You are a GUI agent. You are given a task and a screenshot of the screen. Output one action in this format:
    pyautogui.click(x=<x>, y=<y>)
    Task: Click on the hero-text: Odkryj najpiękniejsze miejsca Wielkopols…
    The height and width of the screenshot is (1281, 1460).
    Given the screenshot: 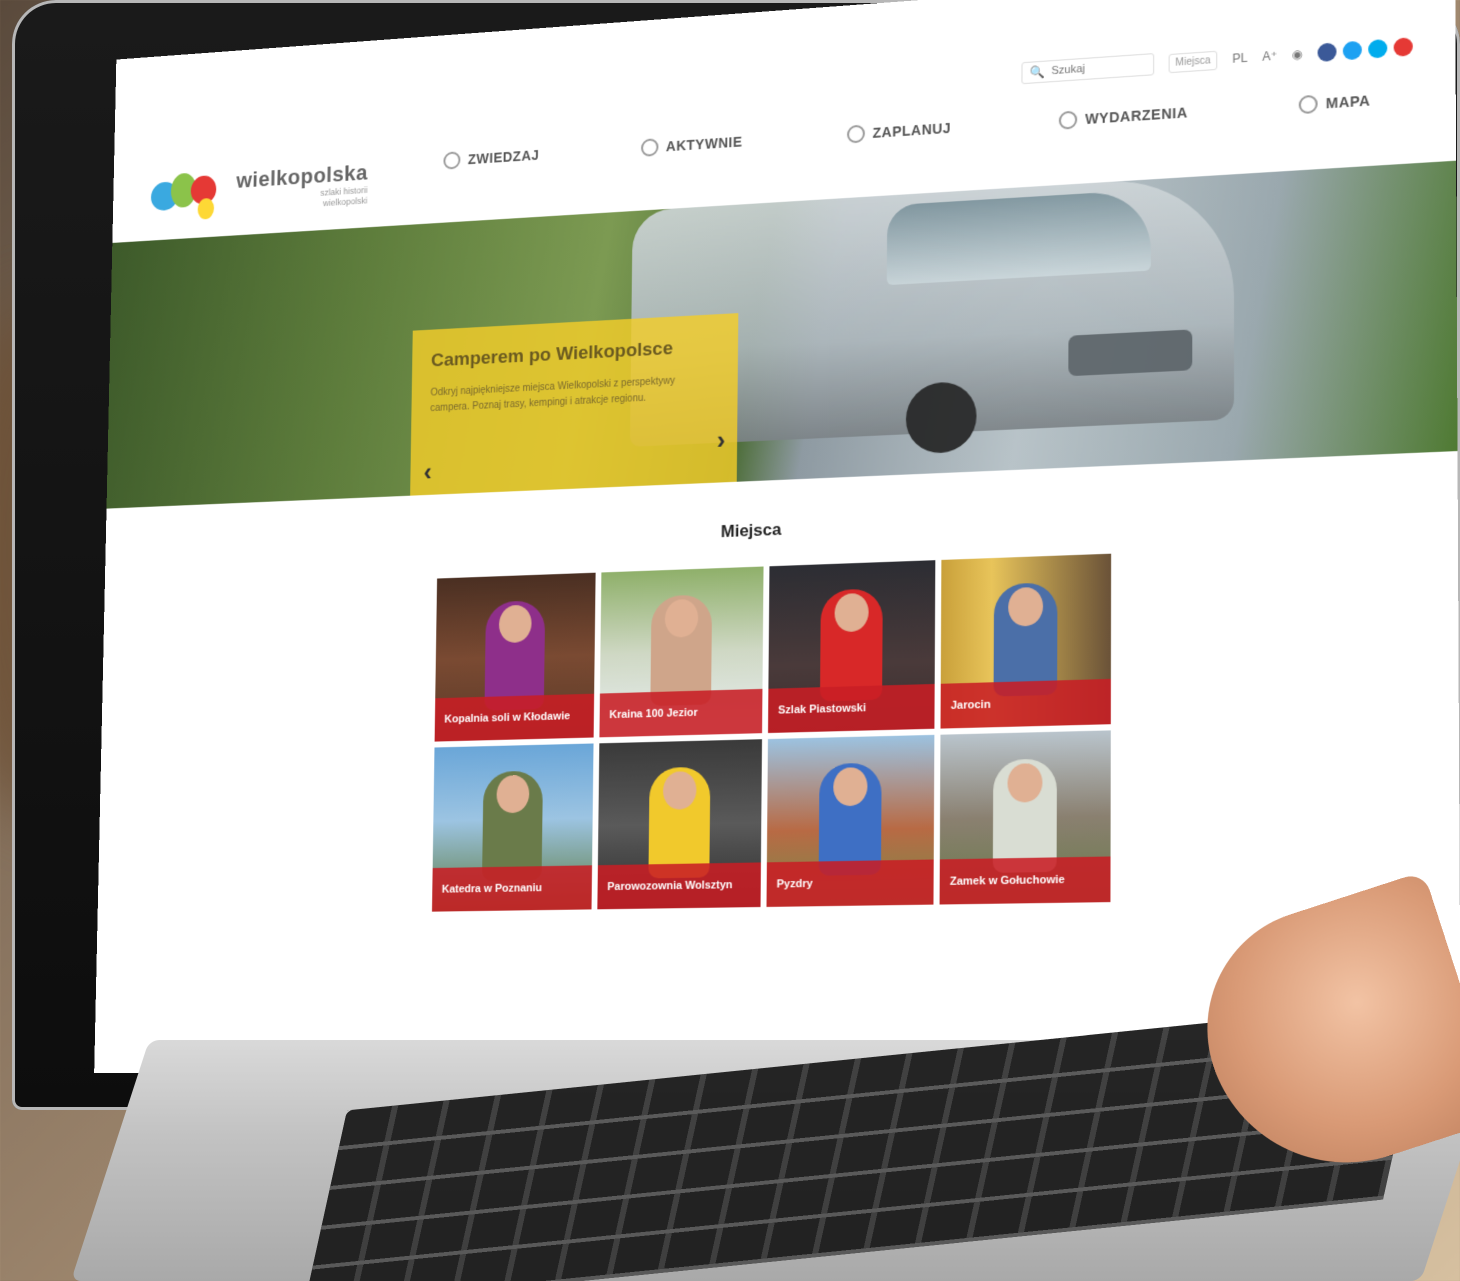 What is the action you would take?
    pyautogui.click(x=552, y=395)
    